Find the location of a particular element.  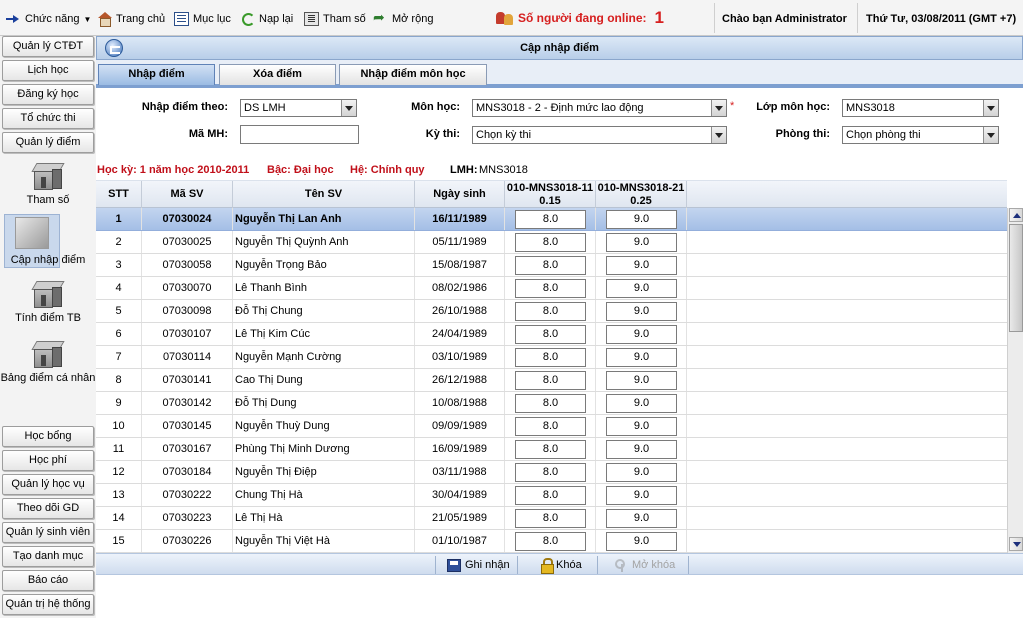

reload-button: Nạp lại is located at coordinates (267, 19).